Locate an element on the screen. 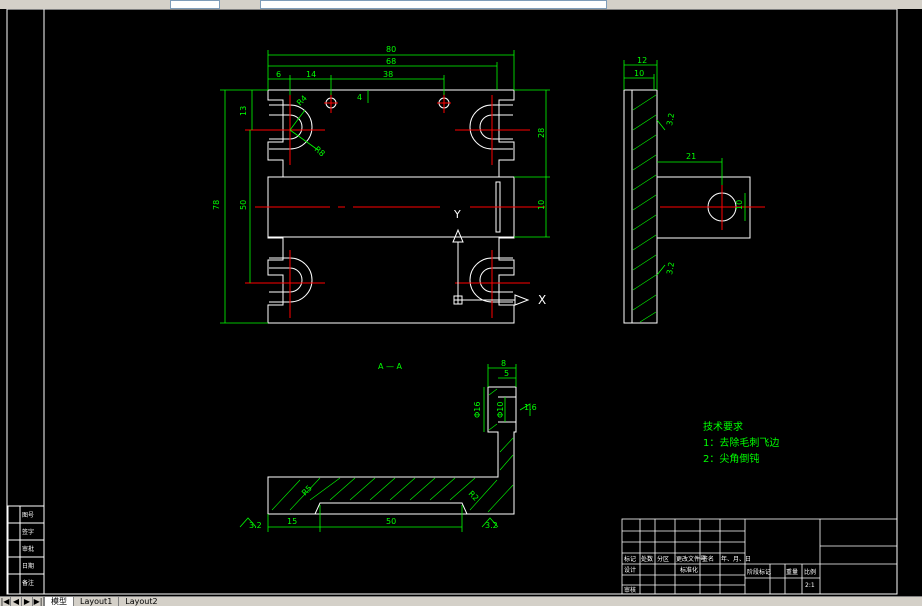 The height and width of the screenshot is (606, 922). section-view: 8 5 Φ16 Φ10 1.6 R5 R2 15 50 3.2 3.2 is located at coordinates (388, 445).